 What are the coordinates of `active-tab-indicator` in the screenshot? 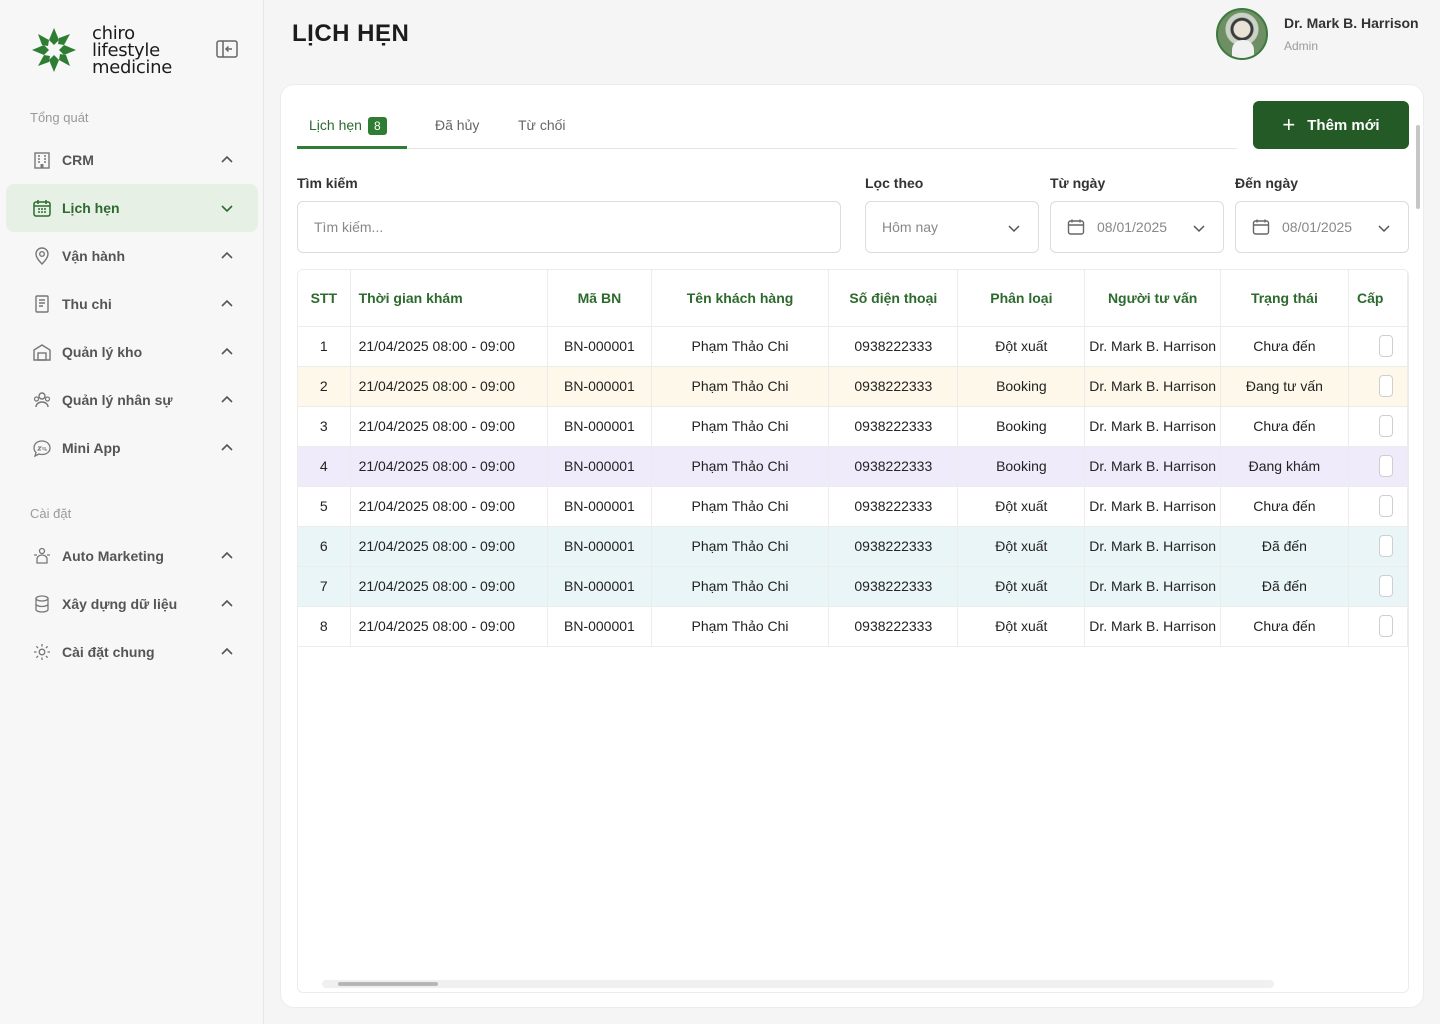 It's located at (352, 147).